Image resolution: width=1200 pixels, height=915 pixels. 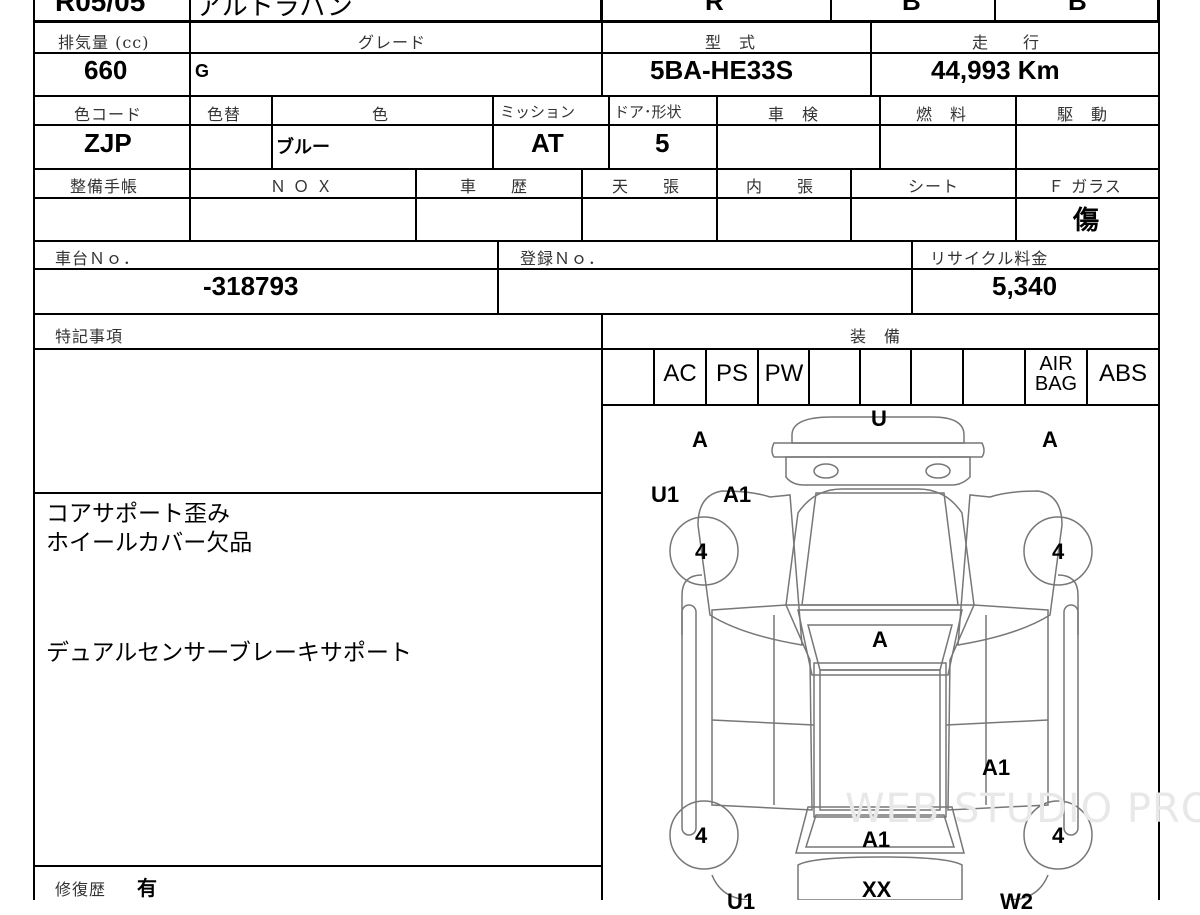 I want to click on car-name: アルトラパン, so click(x=274, y=11).